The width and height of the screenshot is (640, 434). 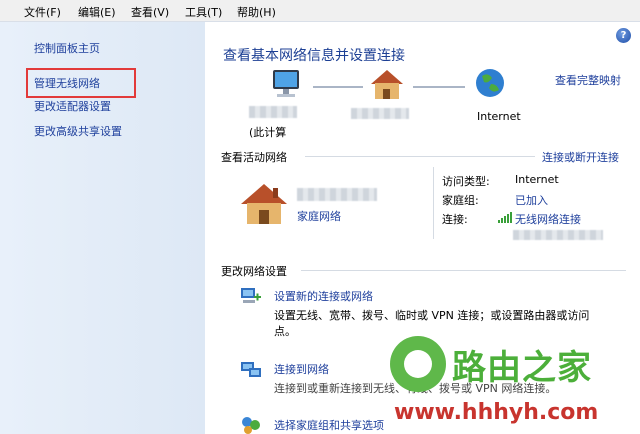 I want to click on computer-icon, so click(x=286, y=83).